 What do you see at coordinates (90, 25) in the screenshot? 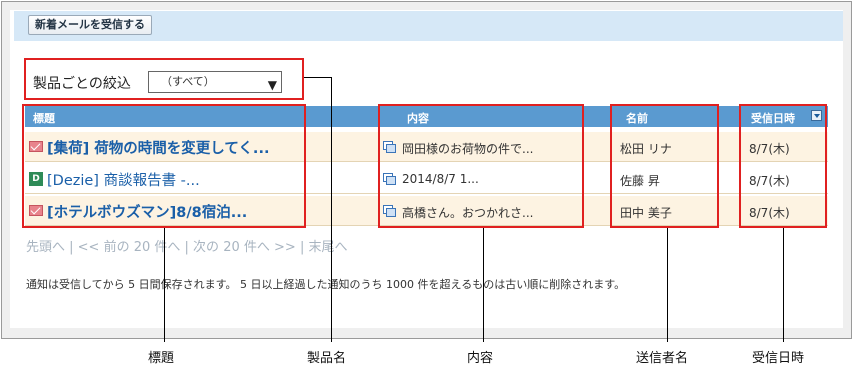
I see `receive-new-mail-button: 新着メールを受信する` at bounding box center [90, 25].